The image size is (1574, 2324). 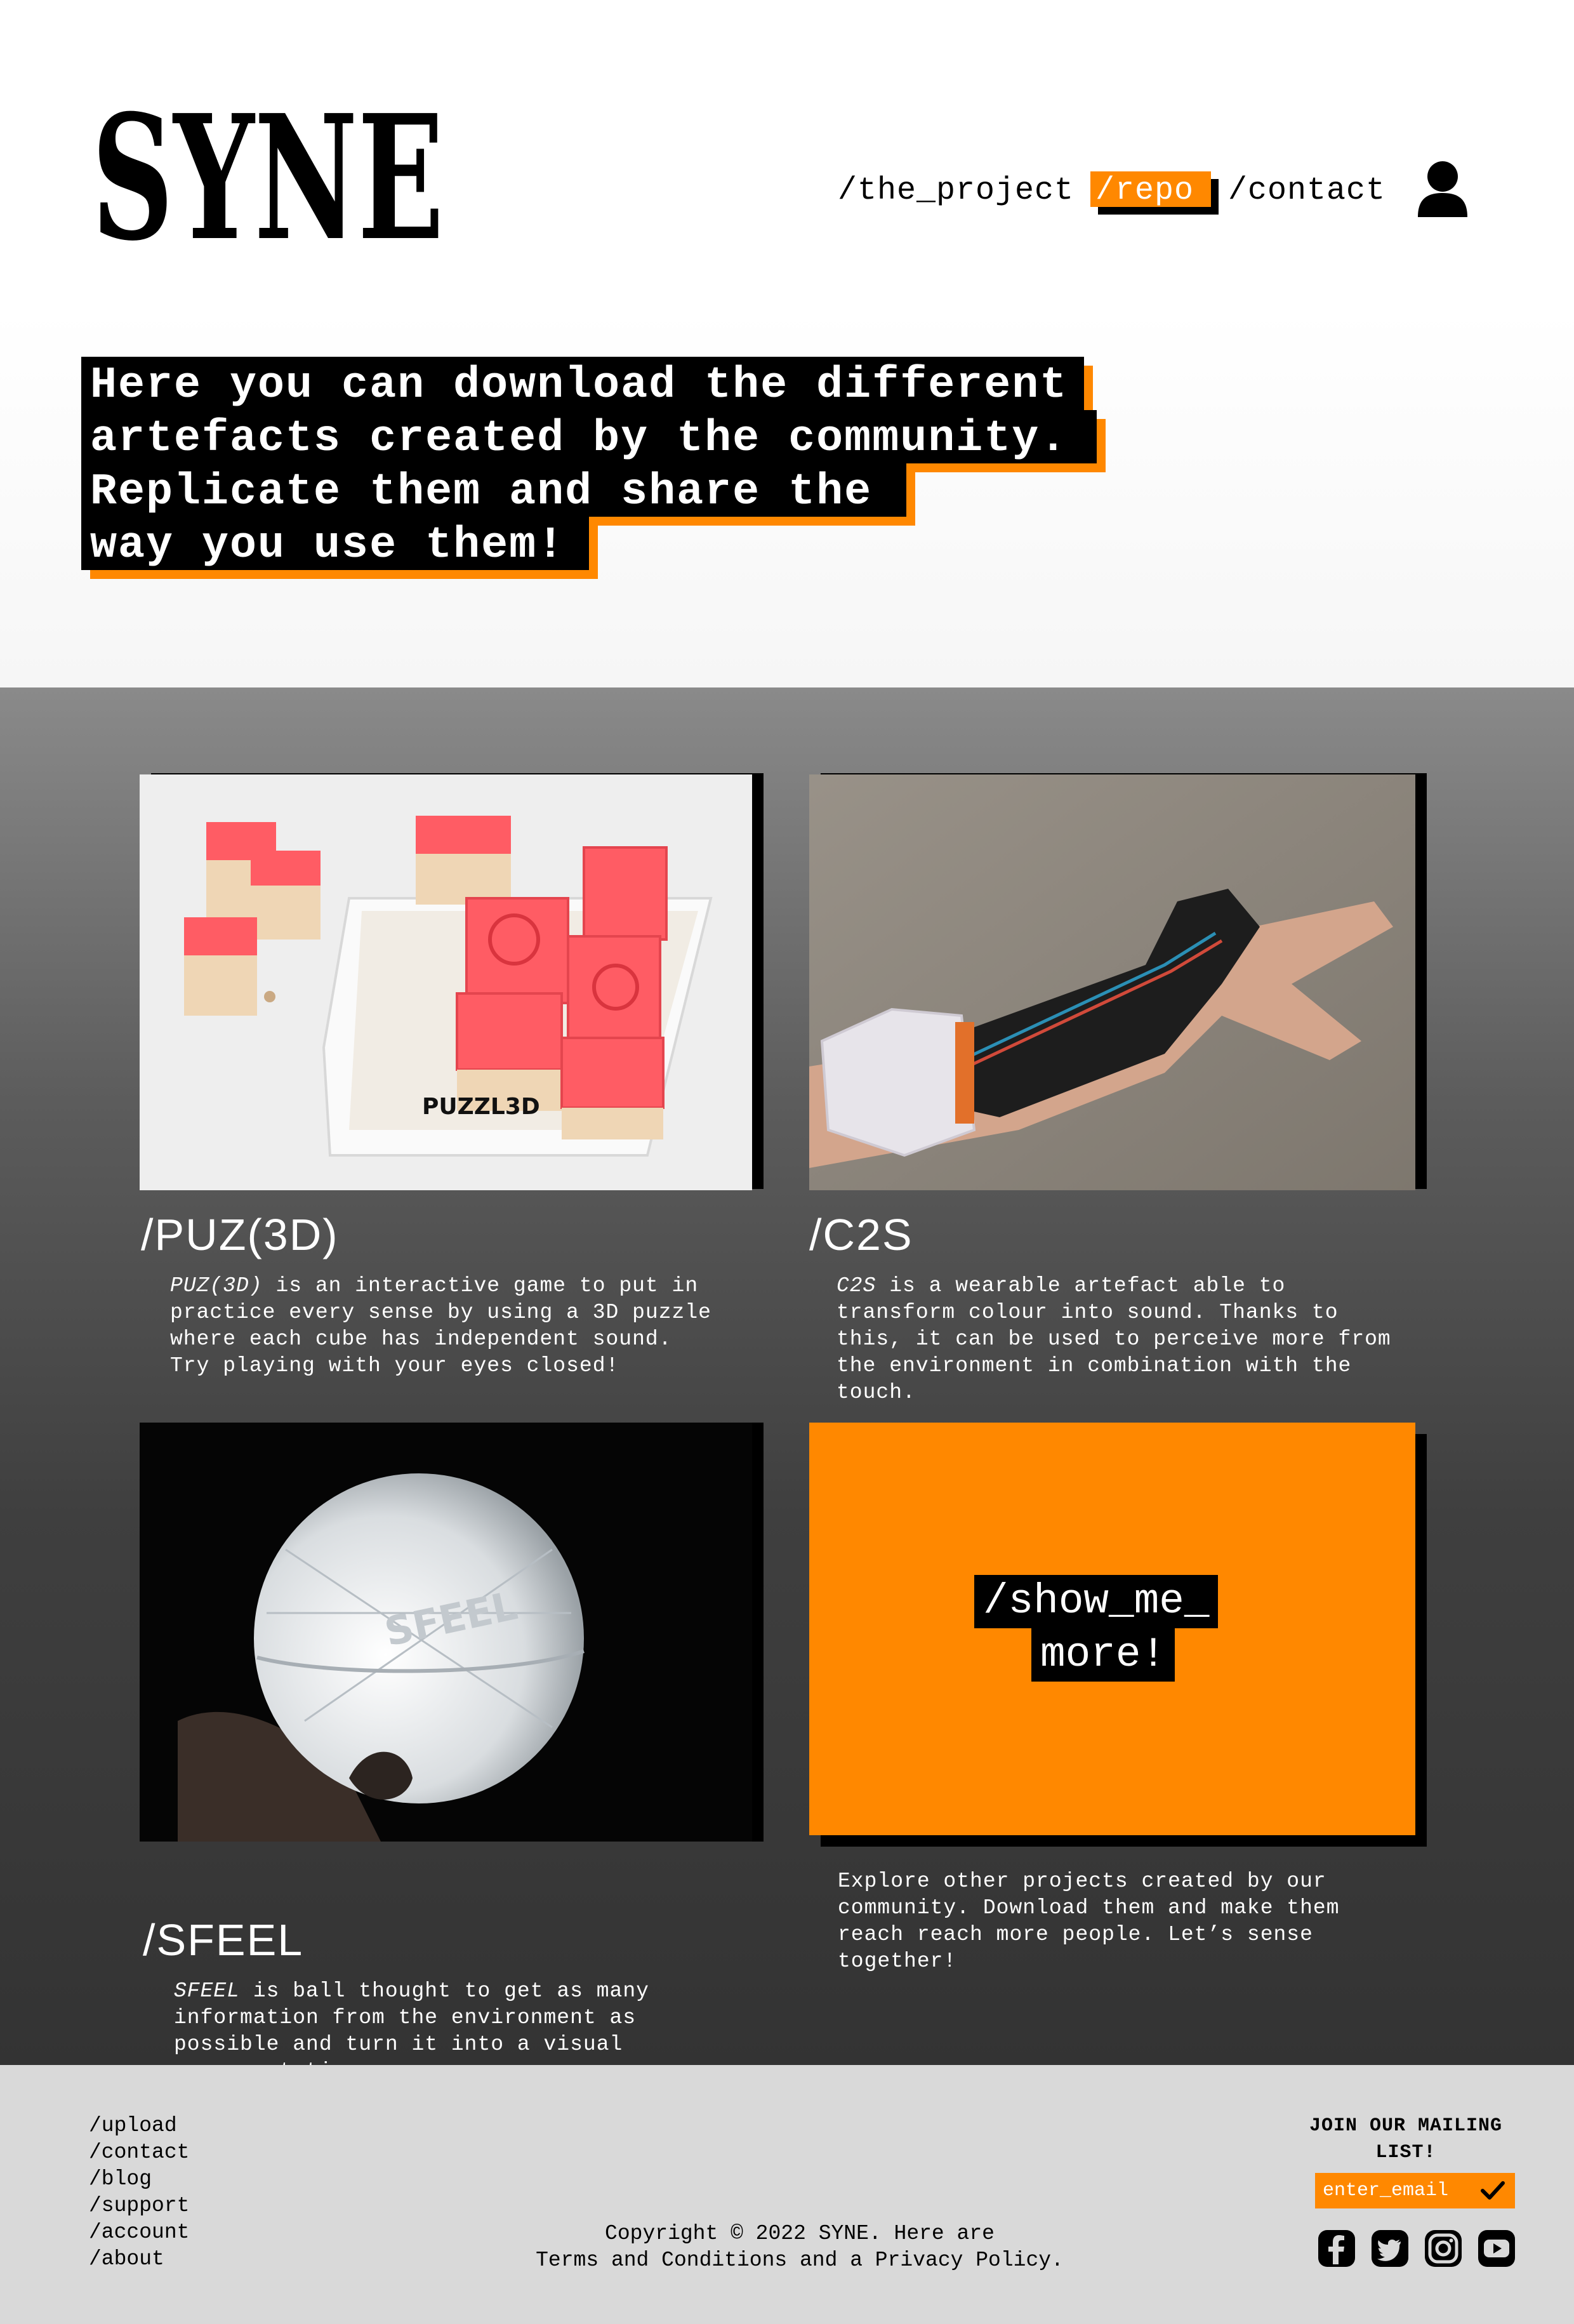 I want to click on youtube-icon, so click(x=1496, y=2248).